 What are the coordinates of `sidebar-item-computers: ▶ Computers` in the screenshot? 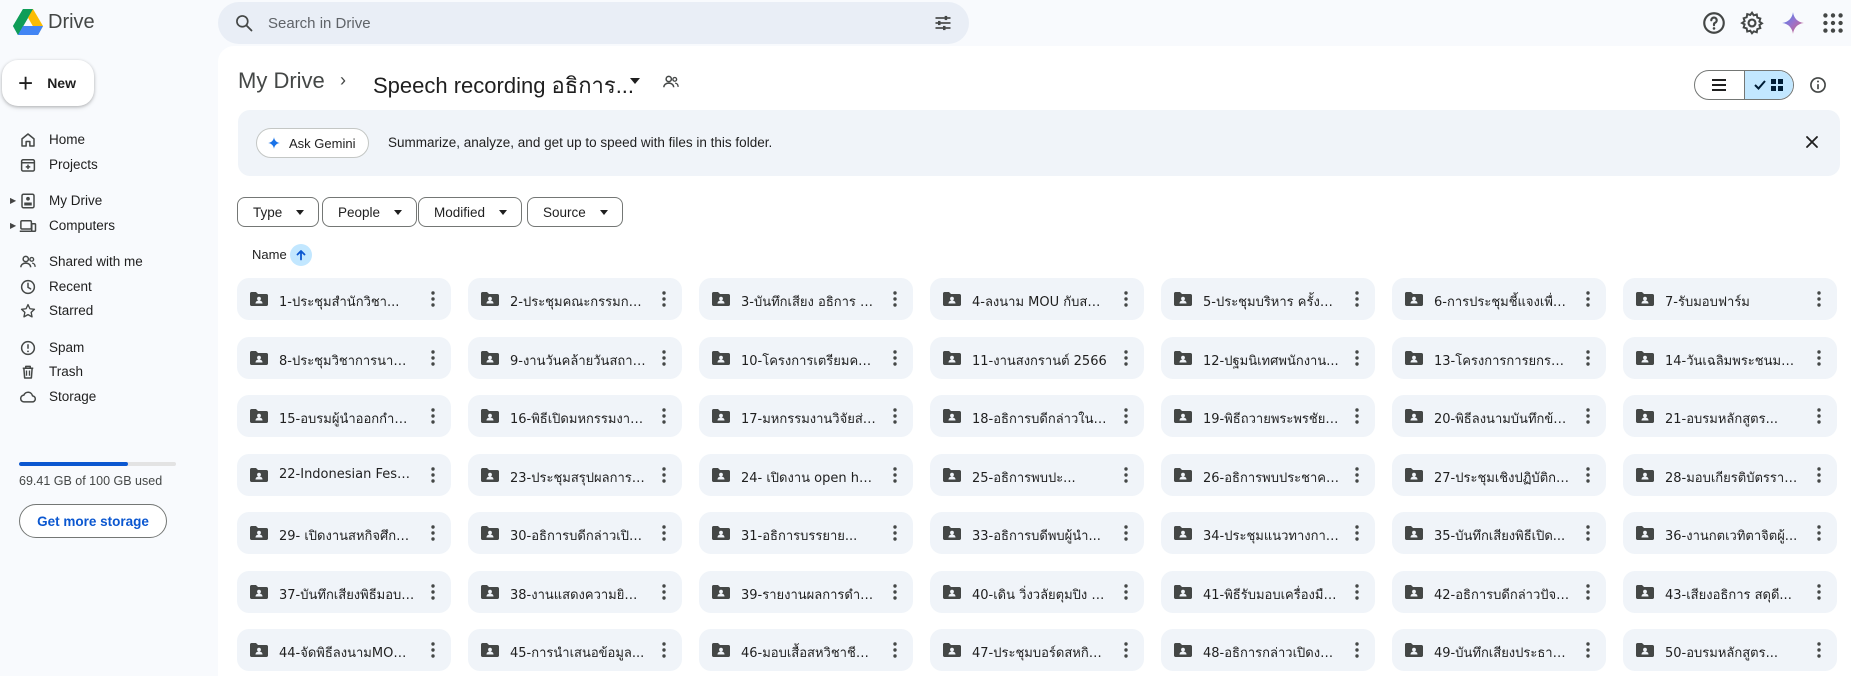 It's located at (105, 225).